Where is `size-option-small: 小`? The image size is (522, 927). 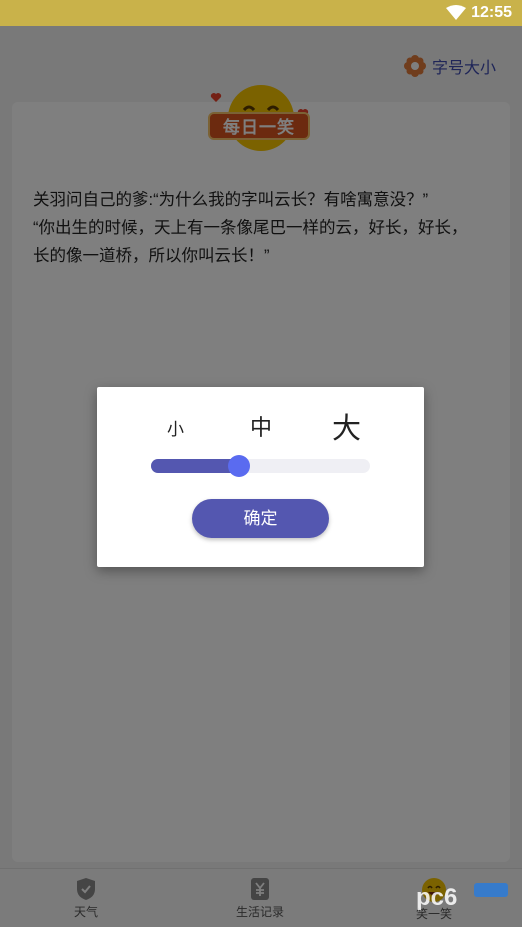
size-option-small: 小 is located at coordinates (175, 427).